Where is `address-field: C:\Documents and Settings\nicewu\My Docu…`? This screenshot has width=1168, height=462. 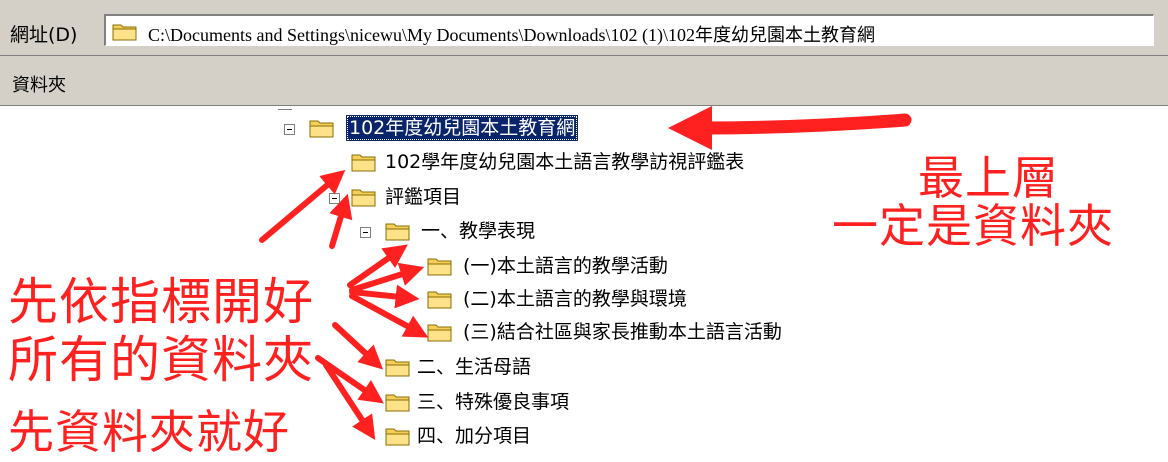
address-field: C:\Documents and Settings\nicewu\My Docu… is located at coordinates (629, 30).